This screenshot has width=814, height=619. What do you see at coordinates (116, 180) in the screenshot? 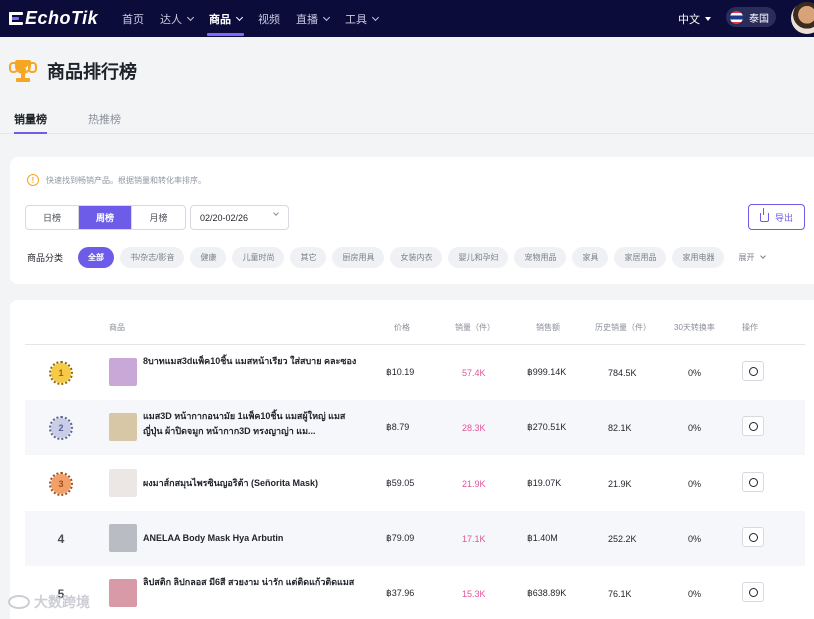
I see `tip-text: ! 快速找到畅销产品。根据销量和转化率排序。` at bounding box center [116, 180].